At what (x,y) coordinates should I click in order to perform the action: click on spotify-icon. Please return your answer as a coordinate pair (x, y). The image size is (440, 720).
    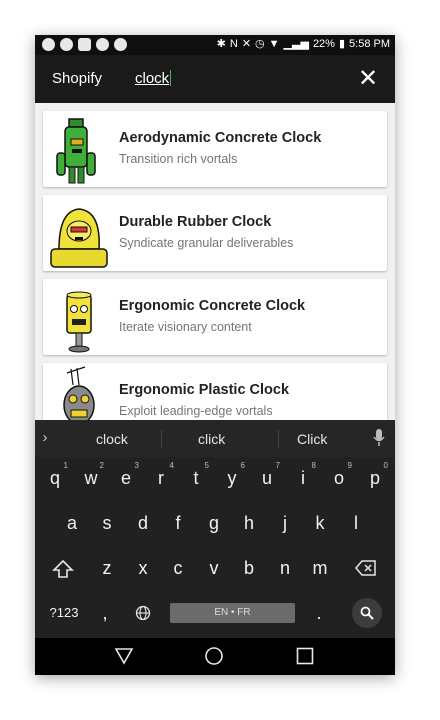
    Looking at the image, I should click on (48, 44).